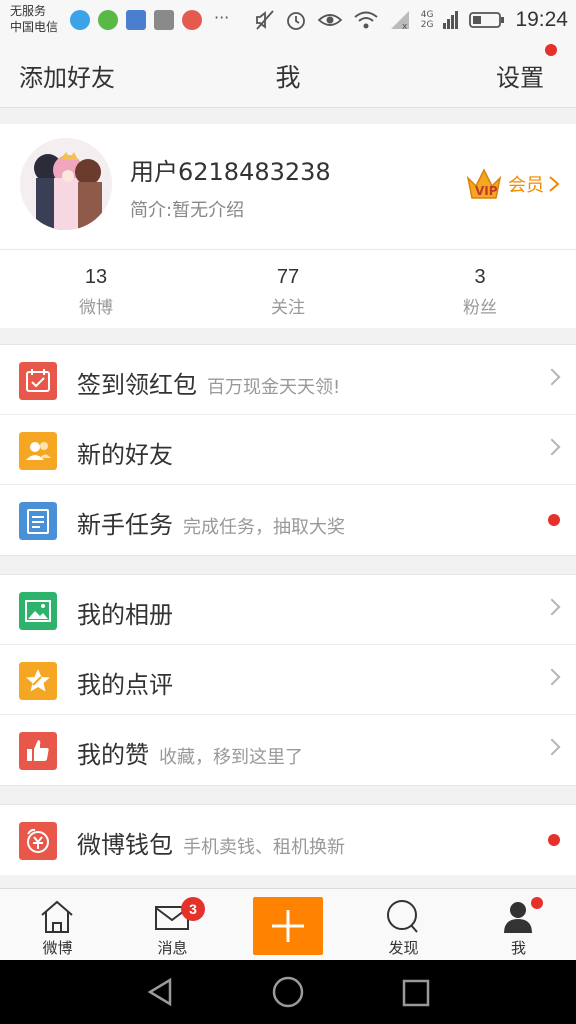 The image size is (576, 1024). What do you see at coordinates (402, 916) in the screenshot?
I see `discover-search-icon` at bounding box center [402, 916].